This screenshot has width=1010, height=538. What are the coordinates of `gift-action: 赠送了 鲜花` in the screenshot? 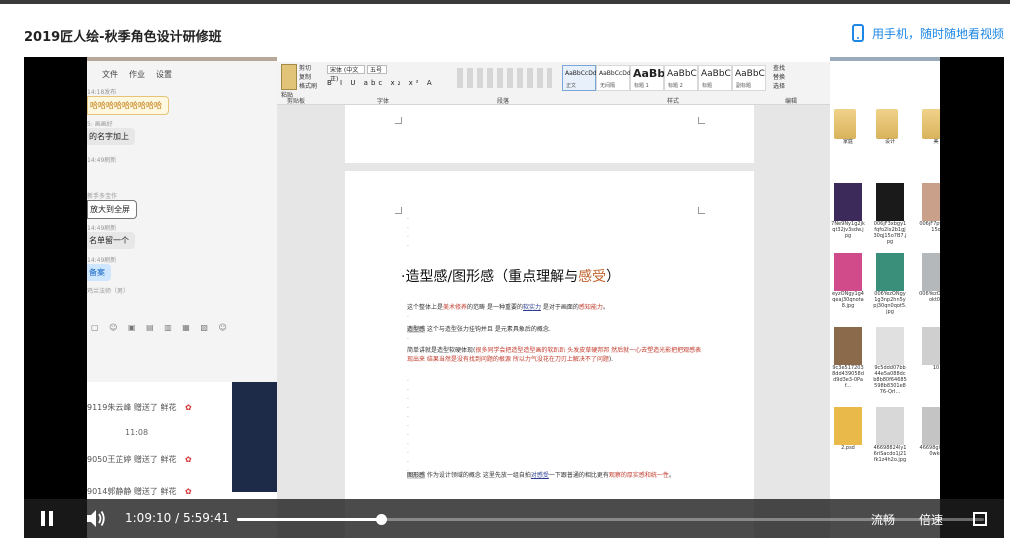 It's located at (155, 459).